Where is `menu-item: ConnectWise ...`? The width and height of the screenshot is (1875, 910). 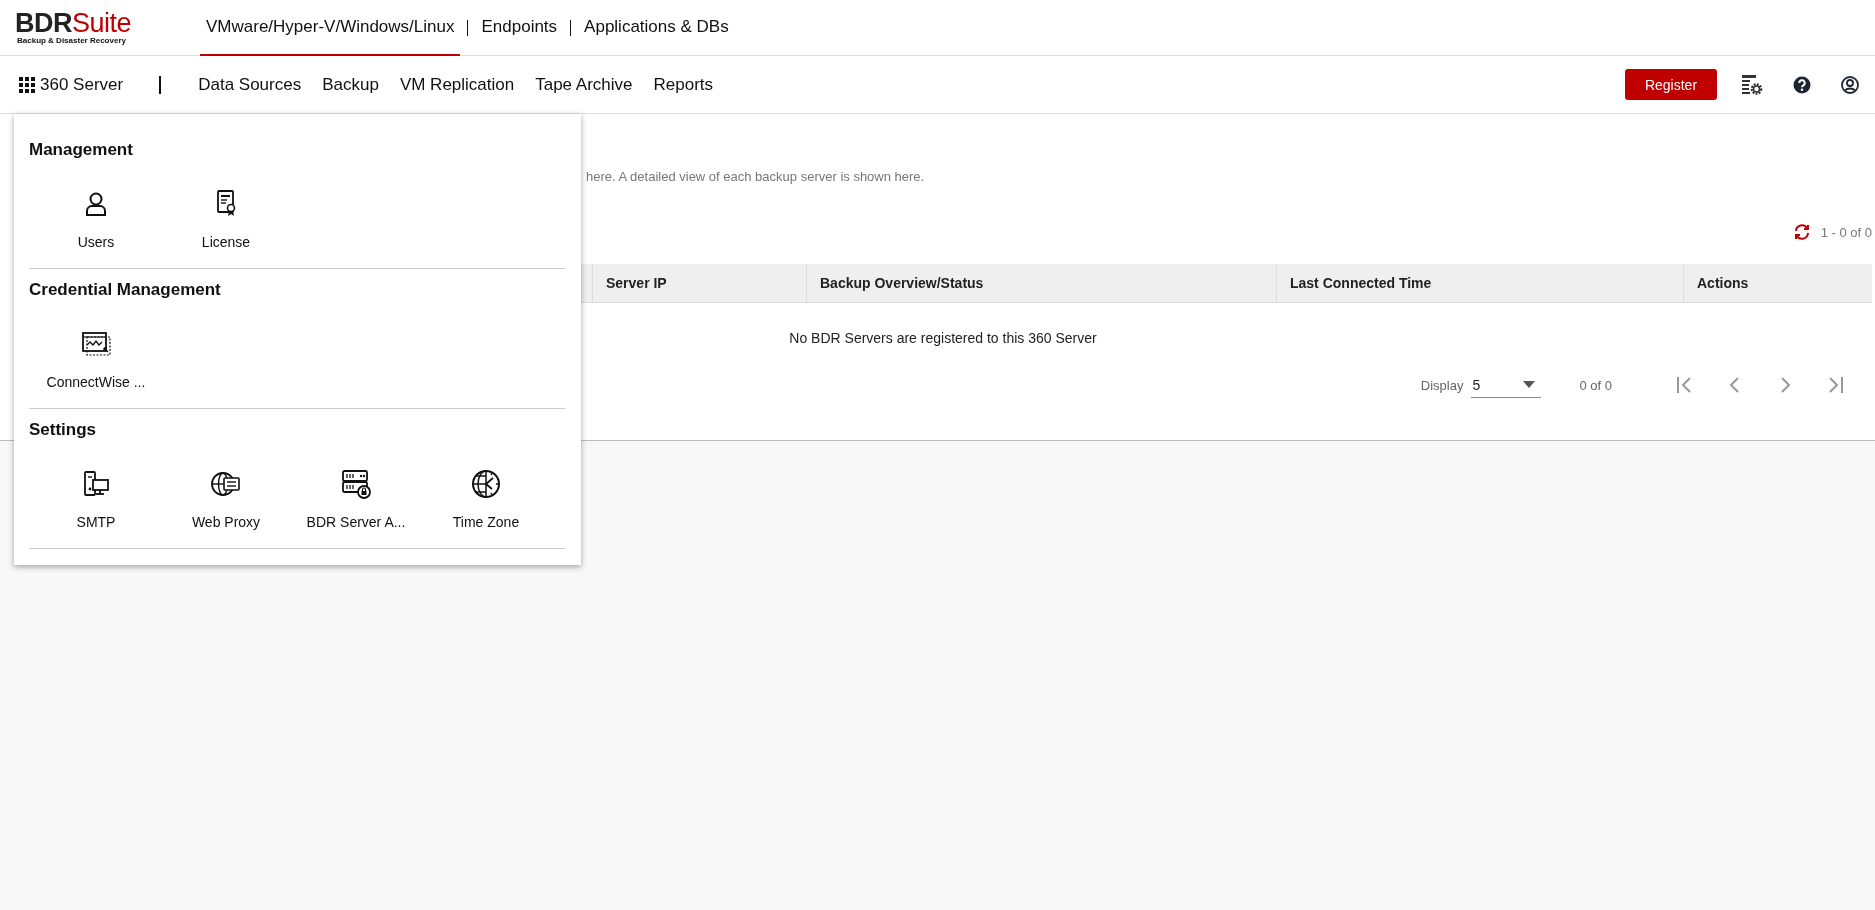 menu-item: ConnectWise ... is located at coordinates (96, 359).